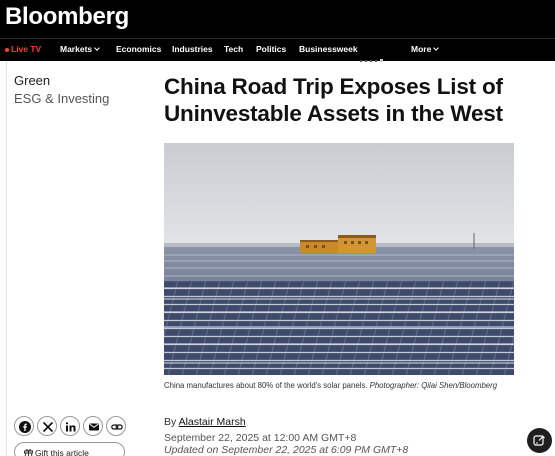  What do you see at coordinates (61, 98) in the screenshot?
I see `subsection-label: ESG & Investing` at bounding box center [61, 98].